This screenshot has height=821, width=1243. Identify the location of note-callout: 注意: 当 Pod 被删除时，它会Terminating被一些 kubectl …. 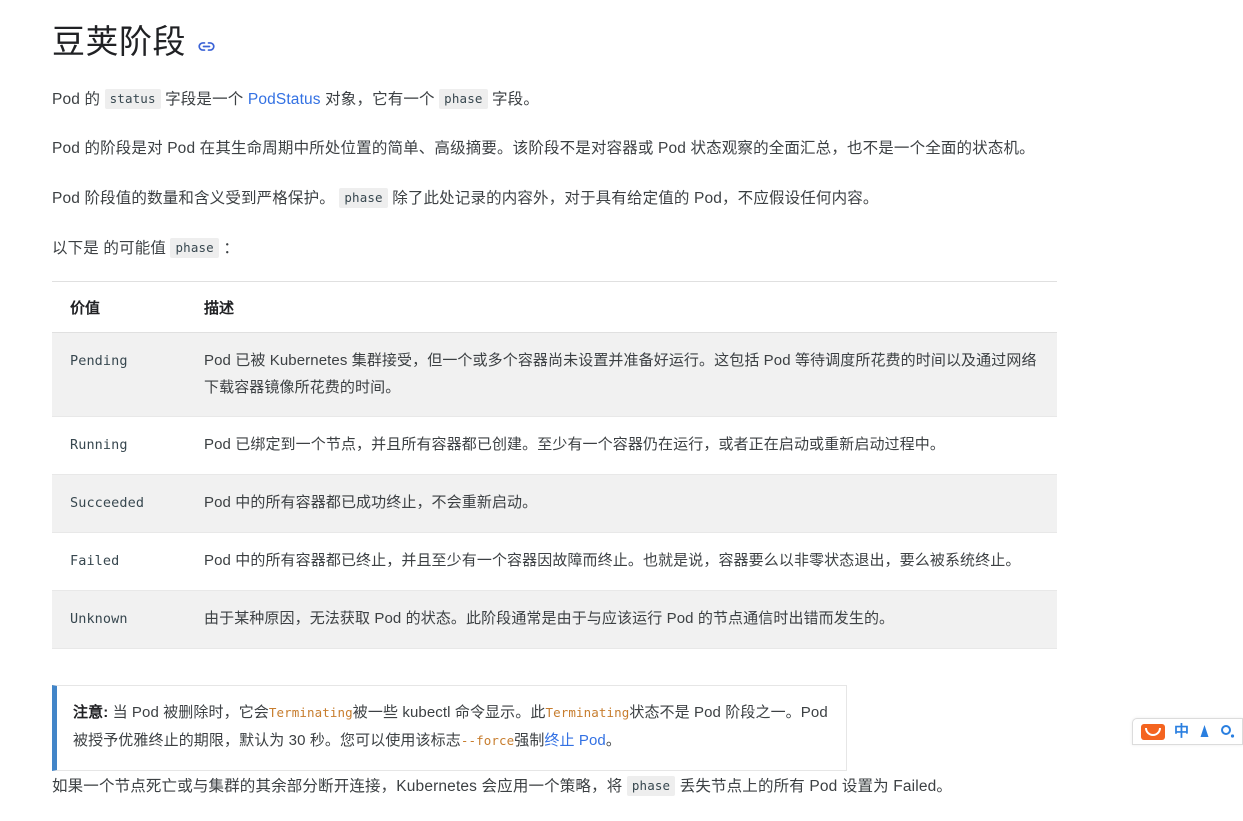
(449, 728).